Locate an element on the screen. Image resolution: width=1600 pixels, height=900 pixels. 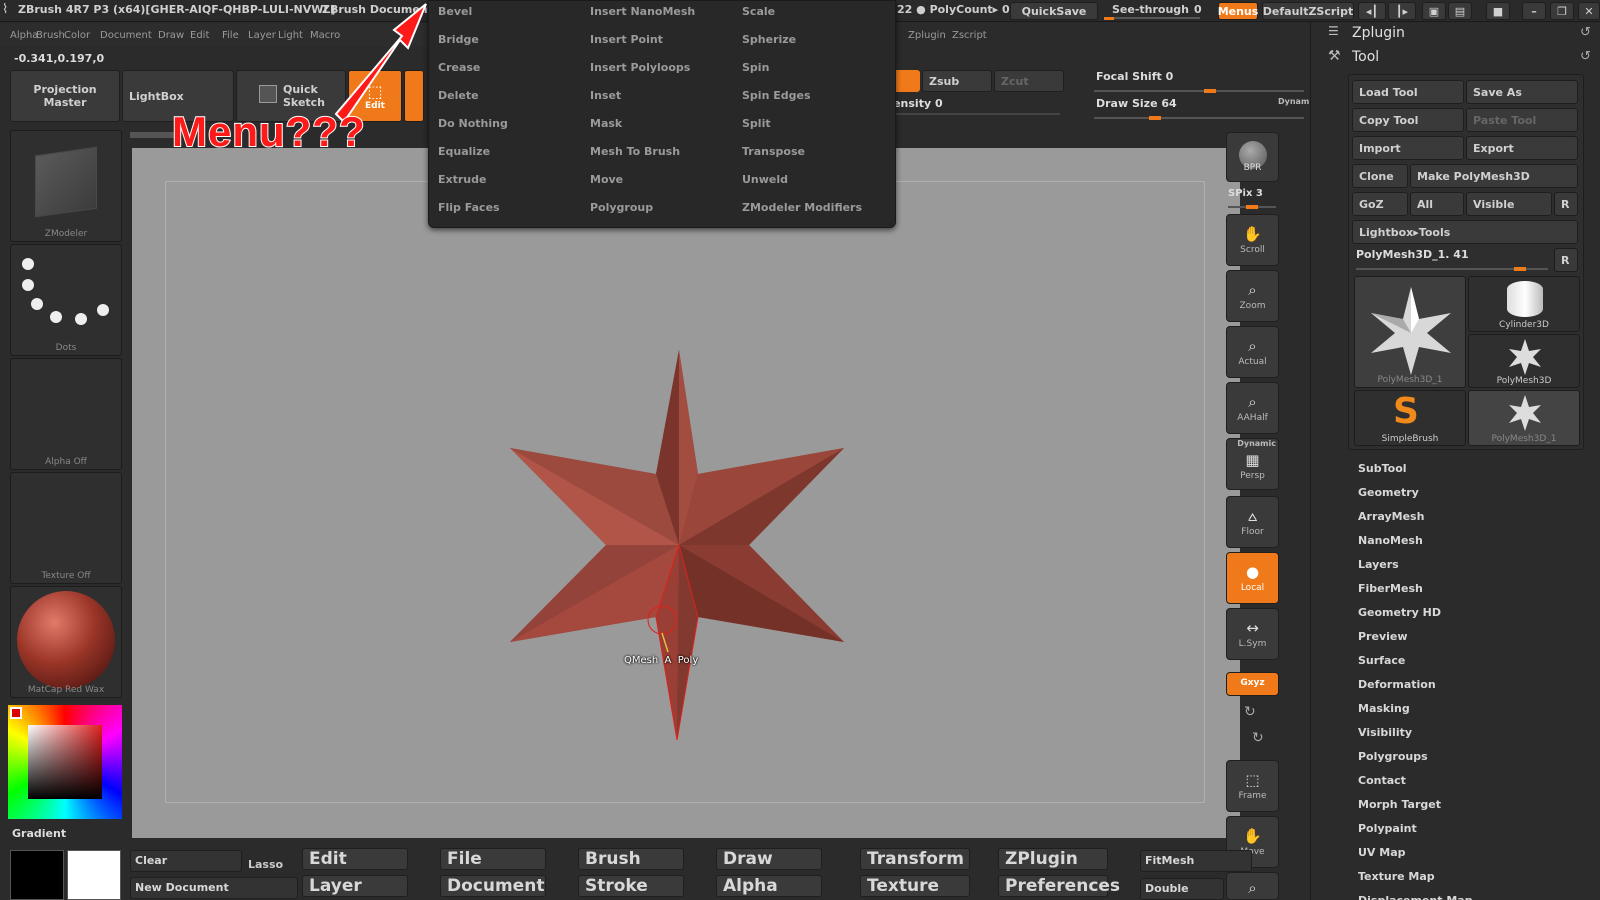
popup-item-mask: Mask is located at coordinates (606, 123).